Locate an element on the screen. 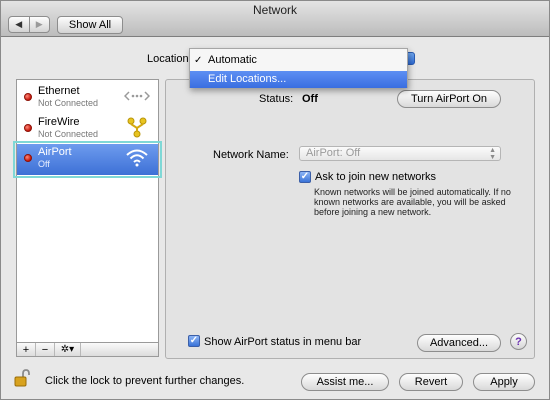 The width and height of the screenshot is (550, 400). firewire-icon is located at coordinates (137, 127).